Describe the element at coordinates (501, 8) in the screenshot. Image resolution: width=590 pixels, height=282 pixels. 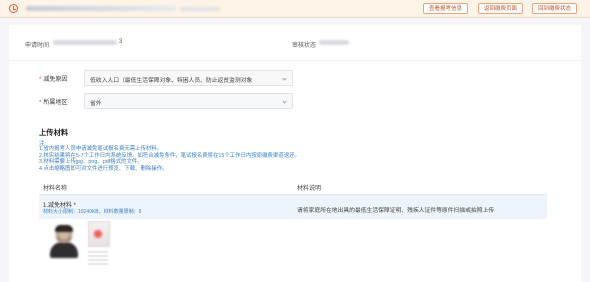
I see `return-payment-button: 返回缴费页面` at that location.